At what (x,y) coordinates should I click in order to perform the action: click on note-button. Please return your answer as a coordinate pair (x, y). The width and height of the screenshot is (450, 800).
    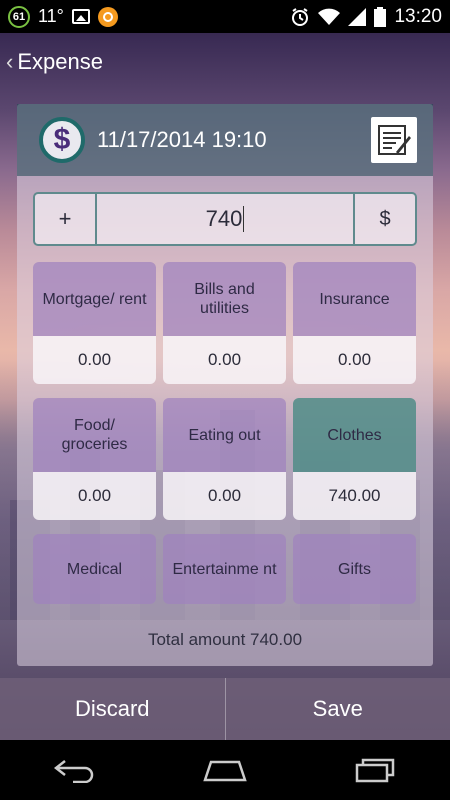
    Looking at the image, I should click on (394, 140).